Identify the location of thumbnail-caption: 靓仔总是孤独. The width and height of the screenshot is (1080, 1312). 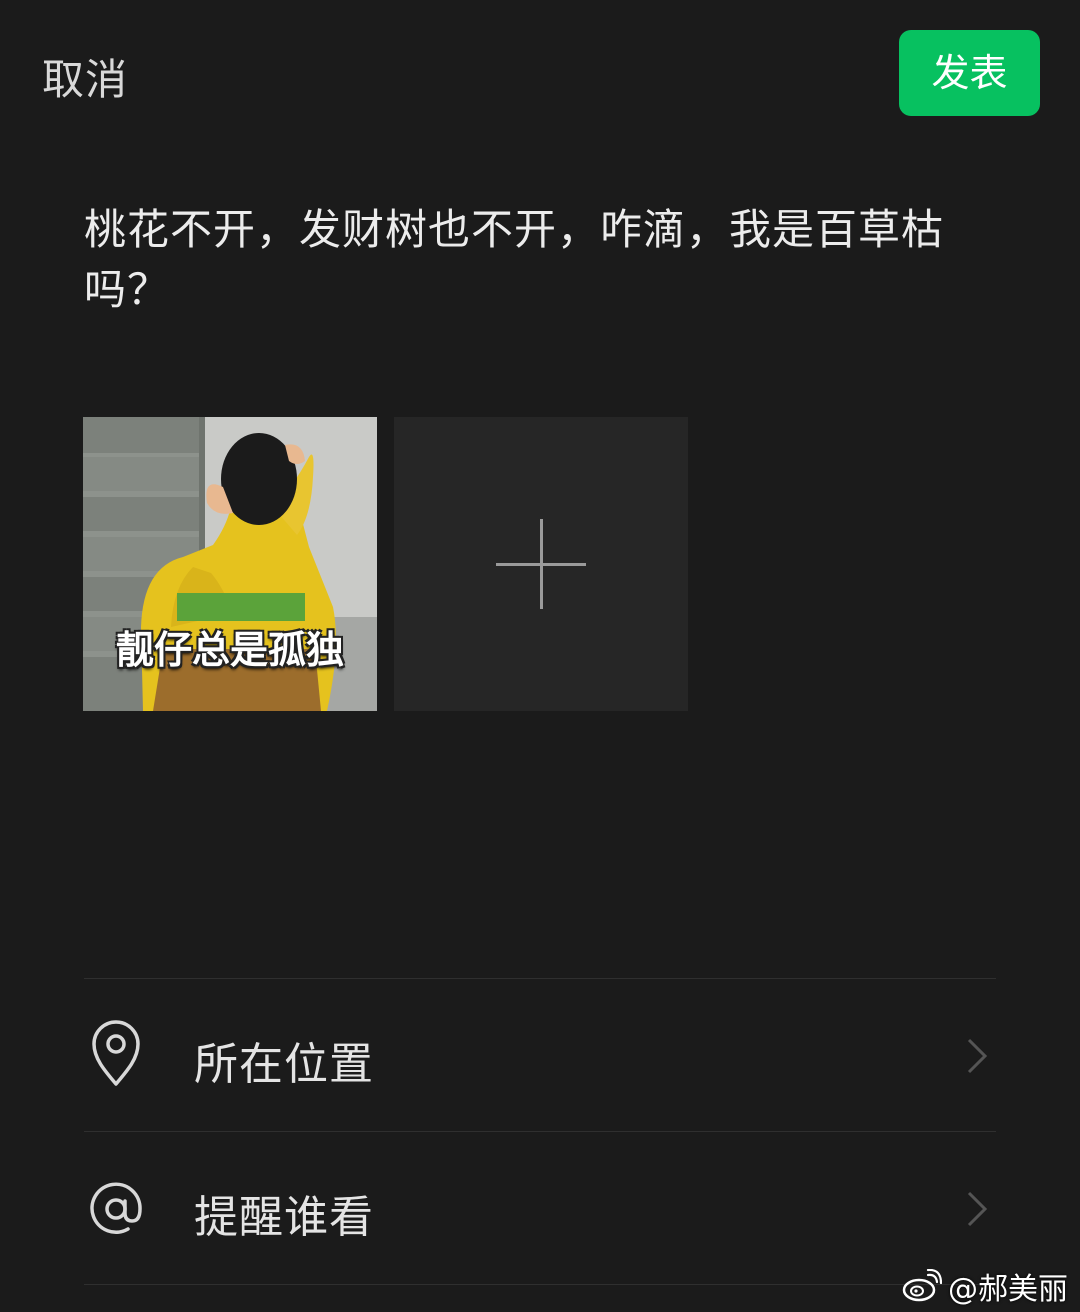
(229, 650).